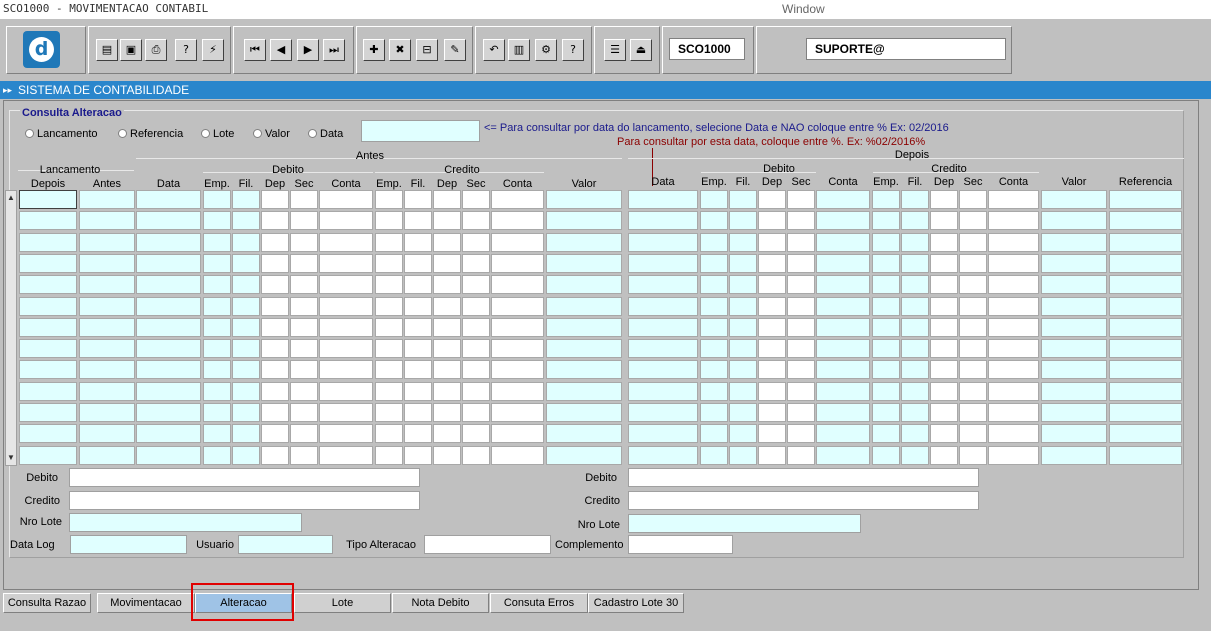 Image resolution: width=1211 pixels, height=631 pixels. I want to click on print-icon: ⎙, so click(156, 50).